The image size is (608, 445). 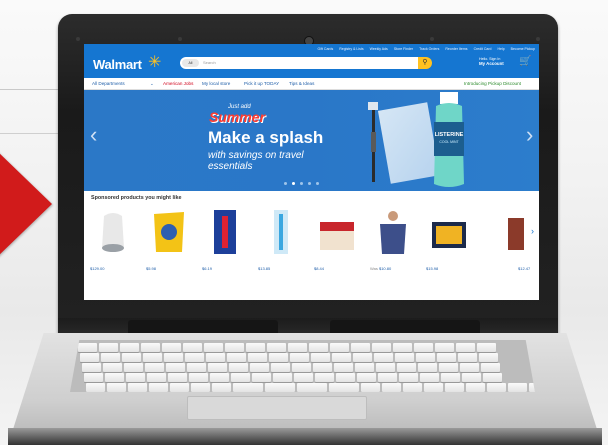 I want to click on my-account-label: My Account, so click(x=491, y=63).